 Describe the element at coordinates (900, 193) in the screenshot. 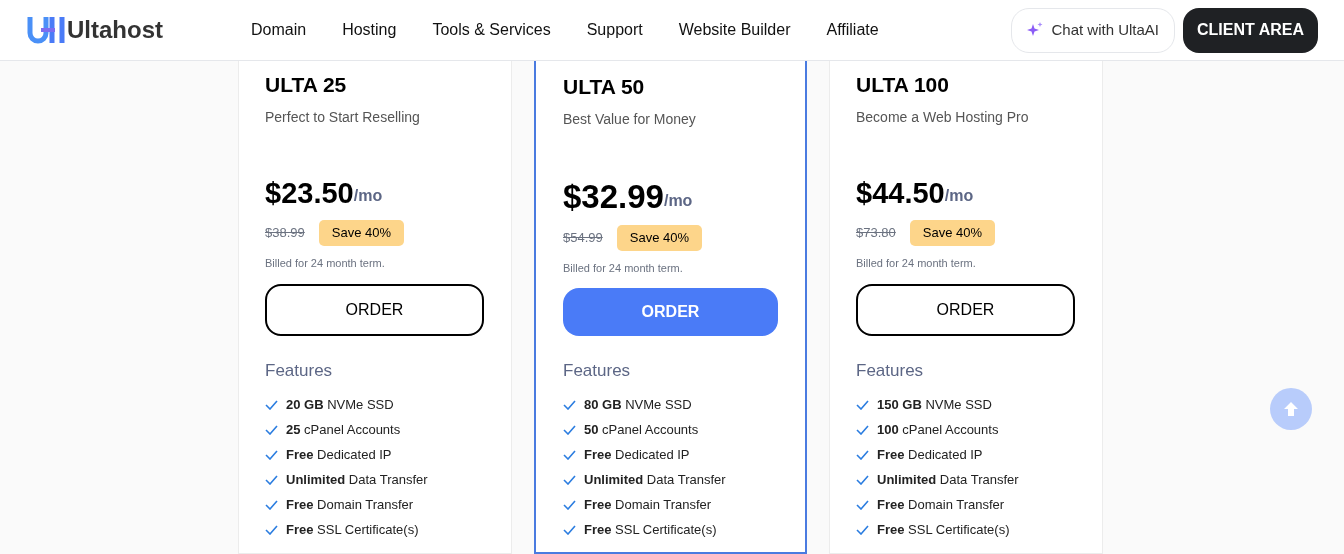

I see `plan-price: $44.50` at that location.